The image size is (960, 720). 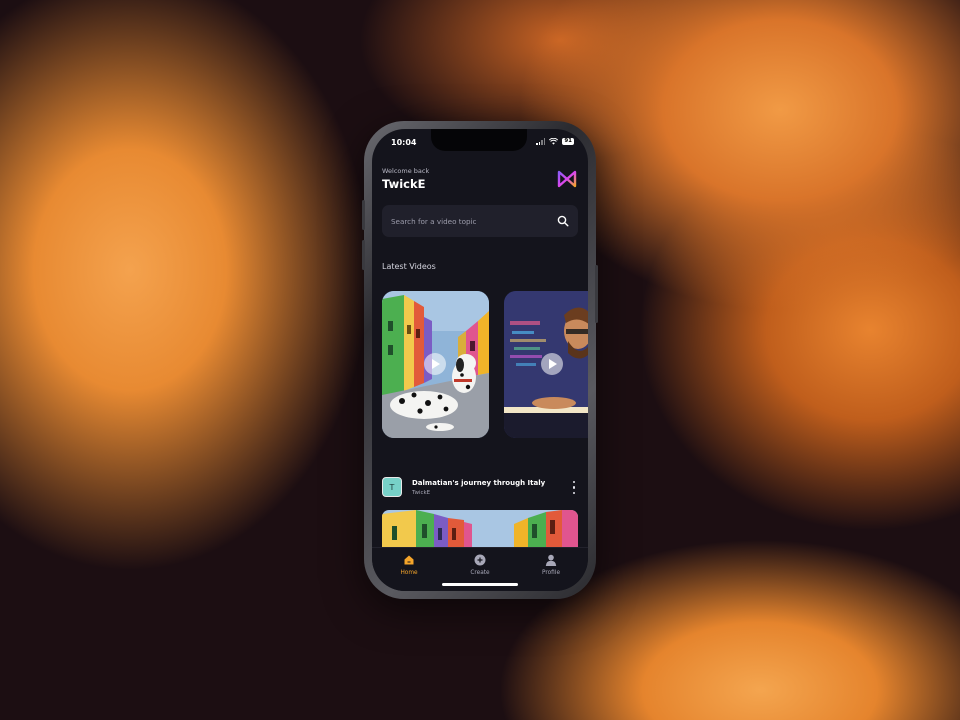 I want to click on video-card-coder, so click(x=546, y=364).